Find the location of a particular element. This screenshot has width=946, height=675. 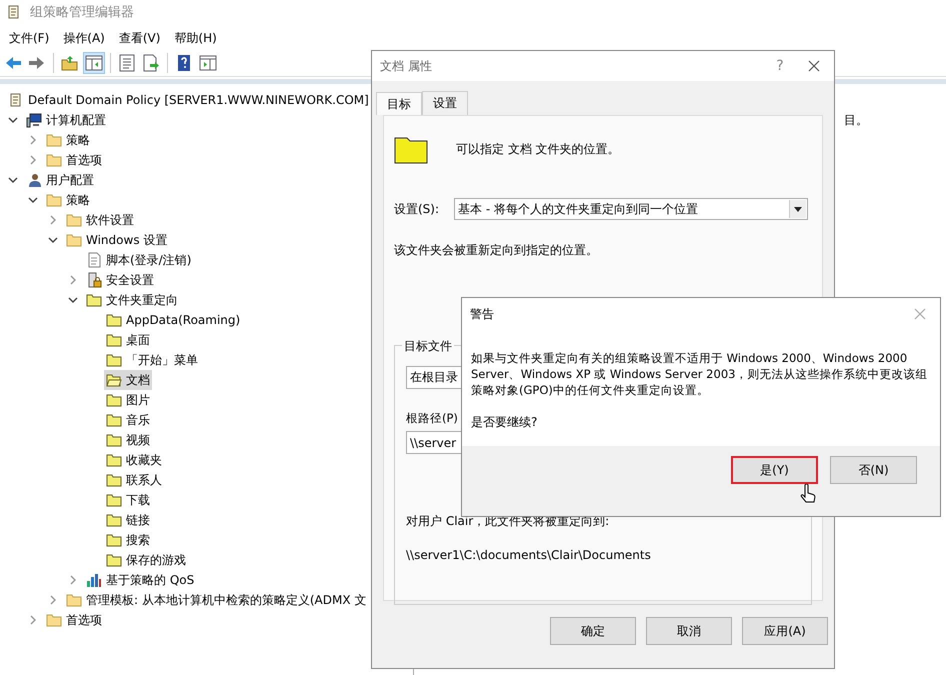

forward-arrow-icon is located at coordinates (37, 63).